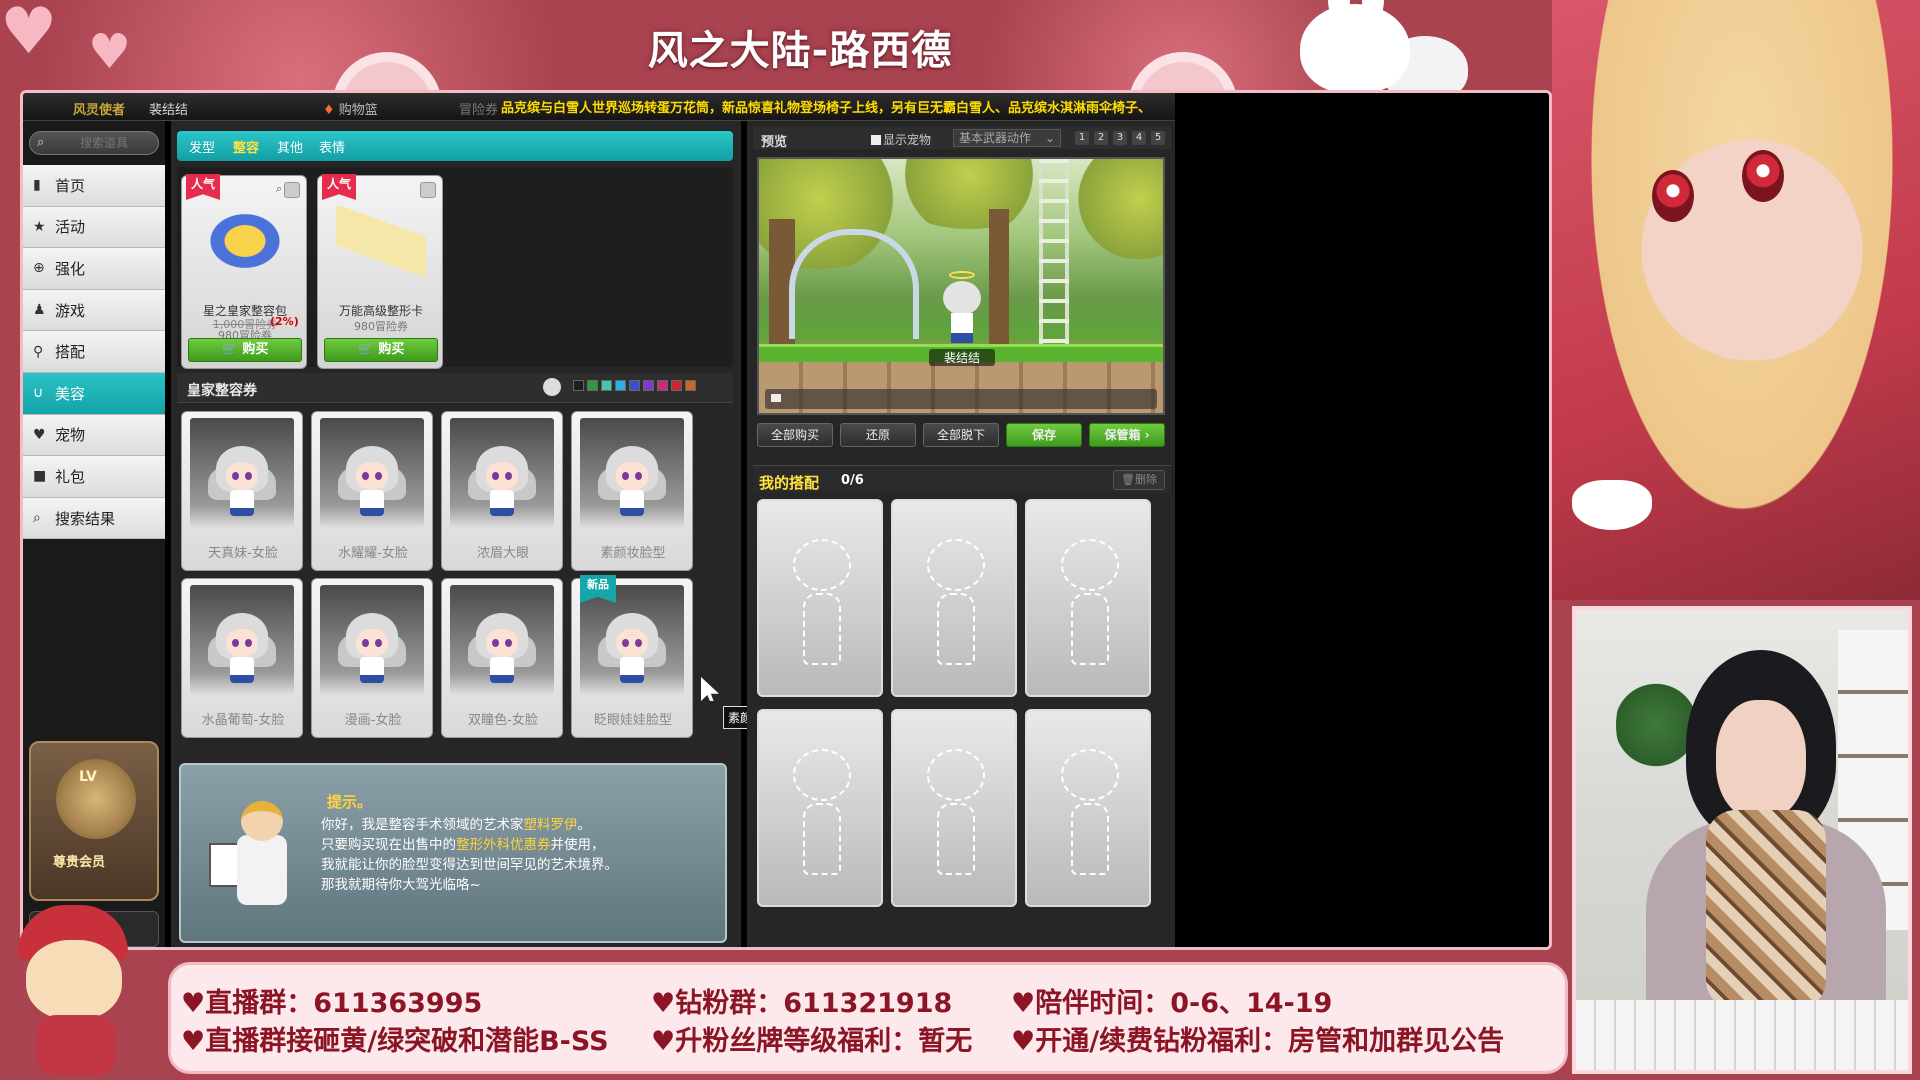 This screenshot has width=1920, height=1080. What do you see at coordinates (961, 435) in the screenshot?
I see `preview-action-button: 全部脱下` at bounding box center [961, 435].